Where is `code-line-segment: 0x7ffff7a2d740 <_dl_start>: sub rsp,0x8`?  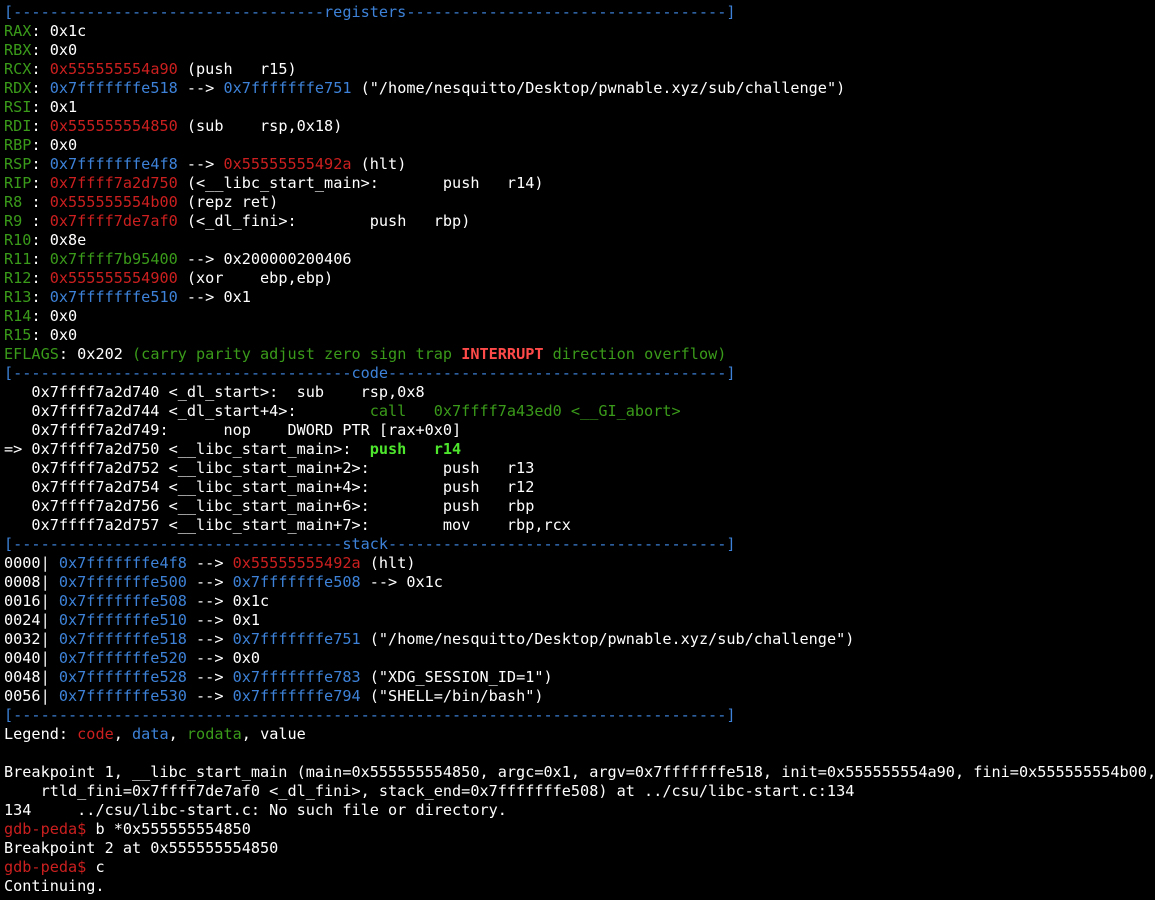
code-line-segment: 0x7ffff7a2d740 <_dl_start>: sub rsp,0x8 is located at coordinates (214, 392).